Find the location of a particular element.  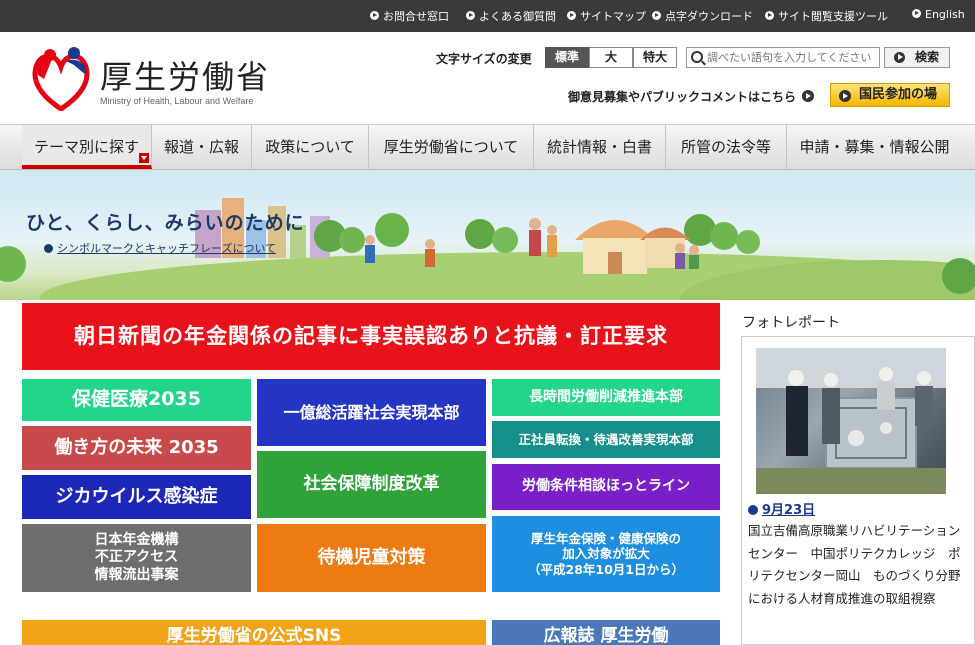

faq-link: よくある御質問 is located at coordinates (511, 16).